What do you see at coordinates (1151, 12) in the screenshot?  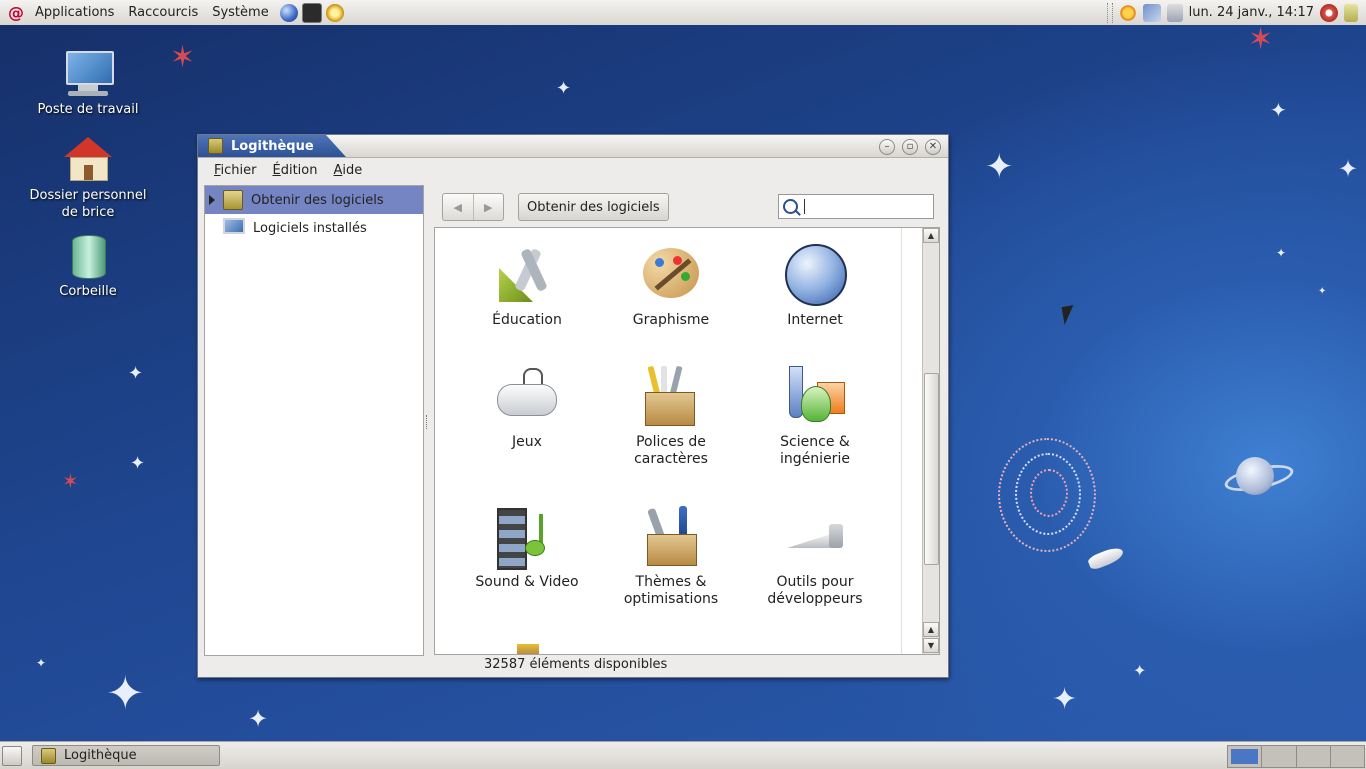 I see `network-icon` at bounding box center [1151, 12].